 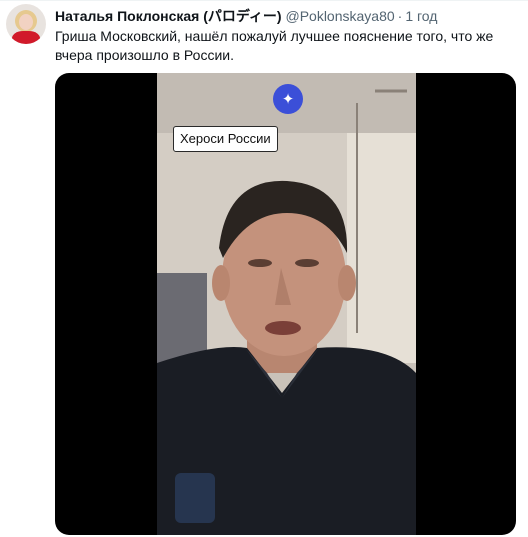 What do you see at coordinates (339, 16) in the screenshot?
I see `user-handle: @Poklonskaya80` at bounding box center [339, 16].